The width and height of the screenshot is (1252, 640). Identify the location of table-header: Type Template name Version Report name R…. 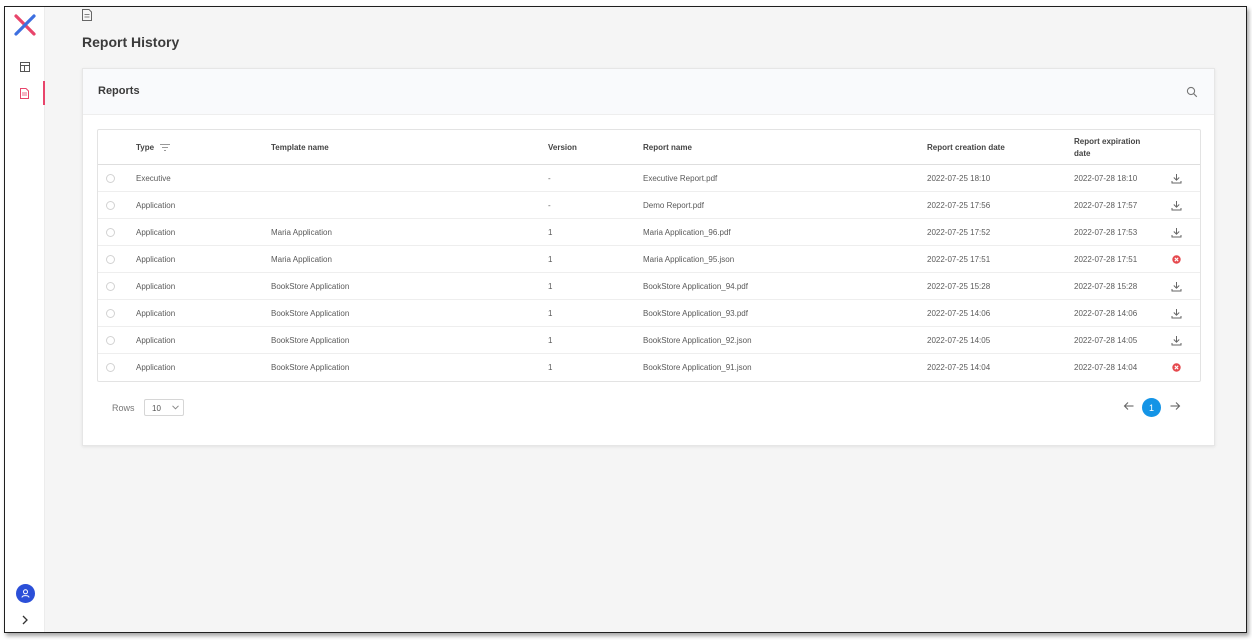
(649, 147).